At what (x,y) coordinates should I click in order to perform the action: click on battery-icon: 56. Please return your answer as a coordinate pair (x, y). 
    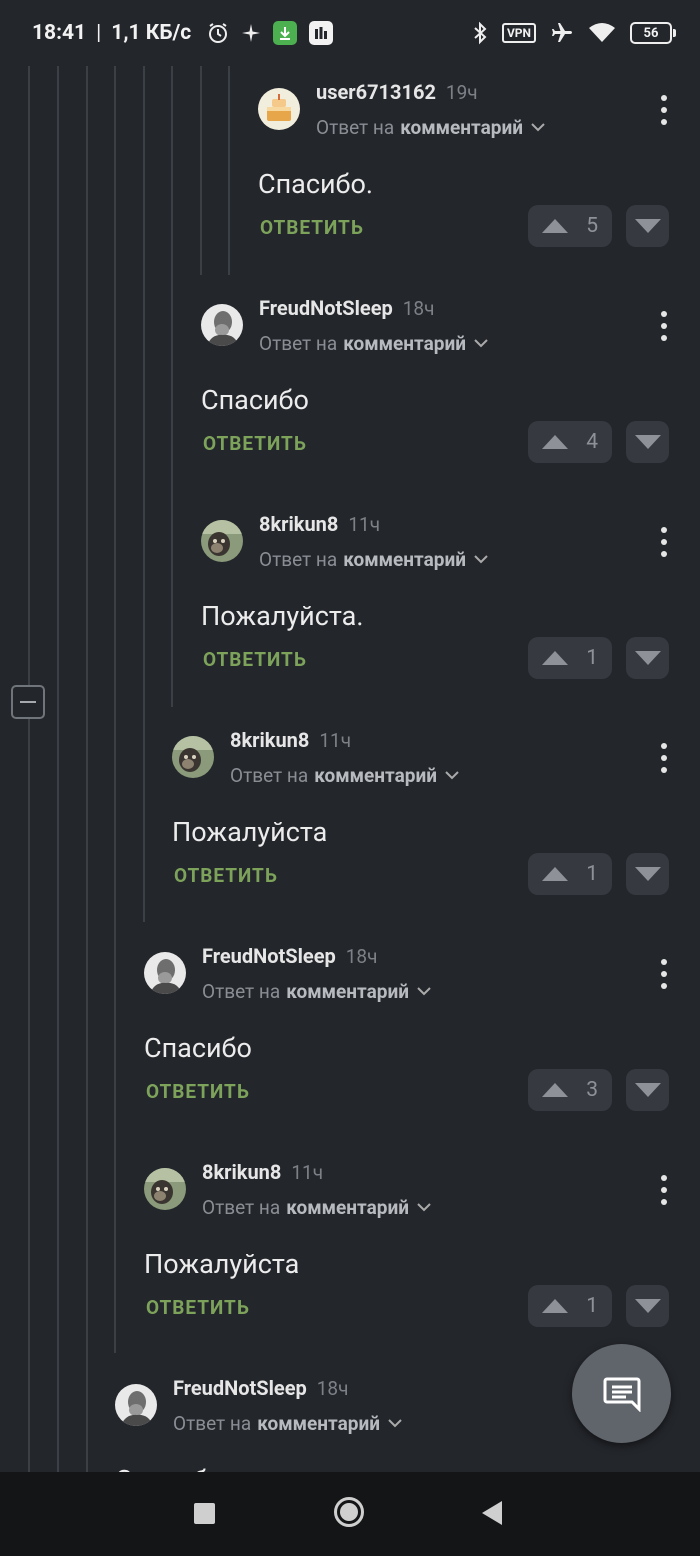
    Looking at the image, I should click on (653, 33).